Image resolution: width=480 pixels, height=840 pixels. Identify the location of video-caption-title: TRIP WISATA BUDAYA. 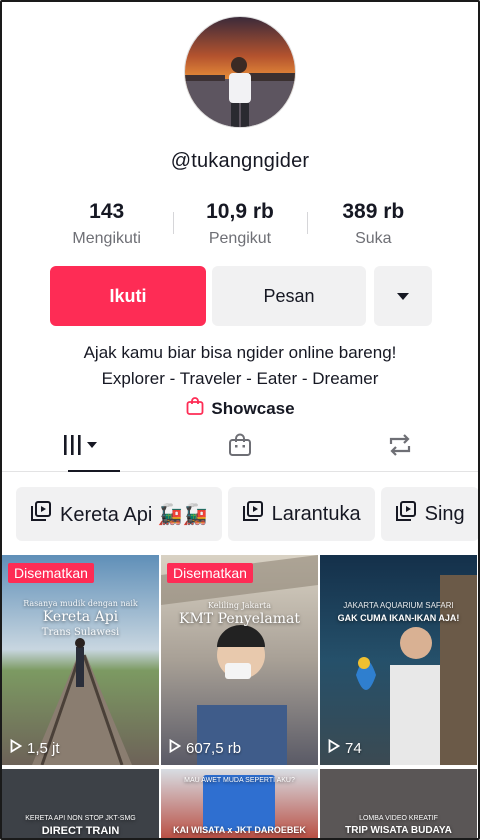
(398, 830).